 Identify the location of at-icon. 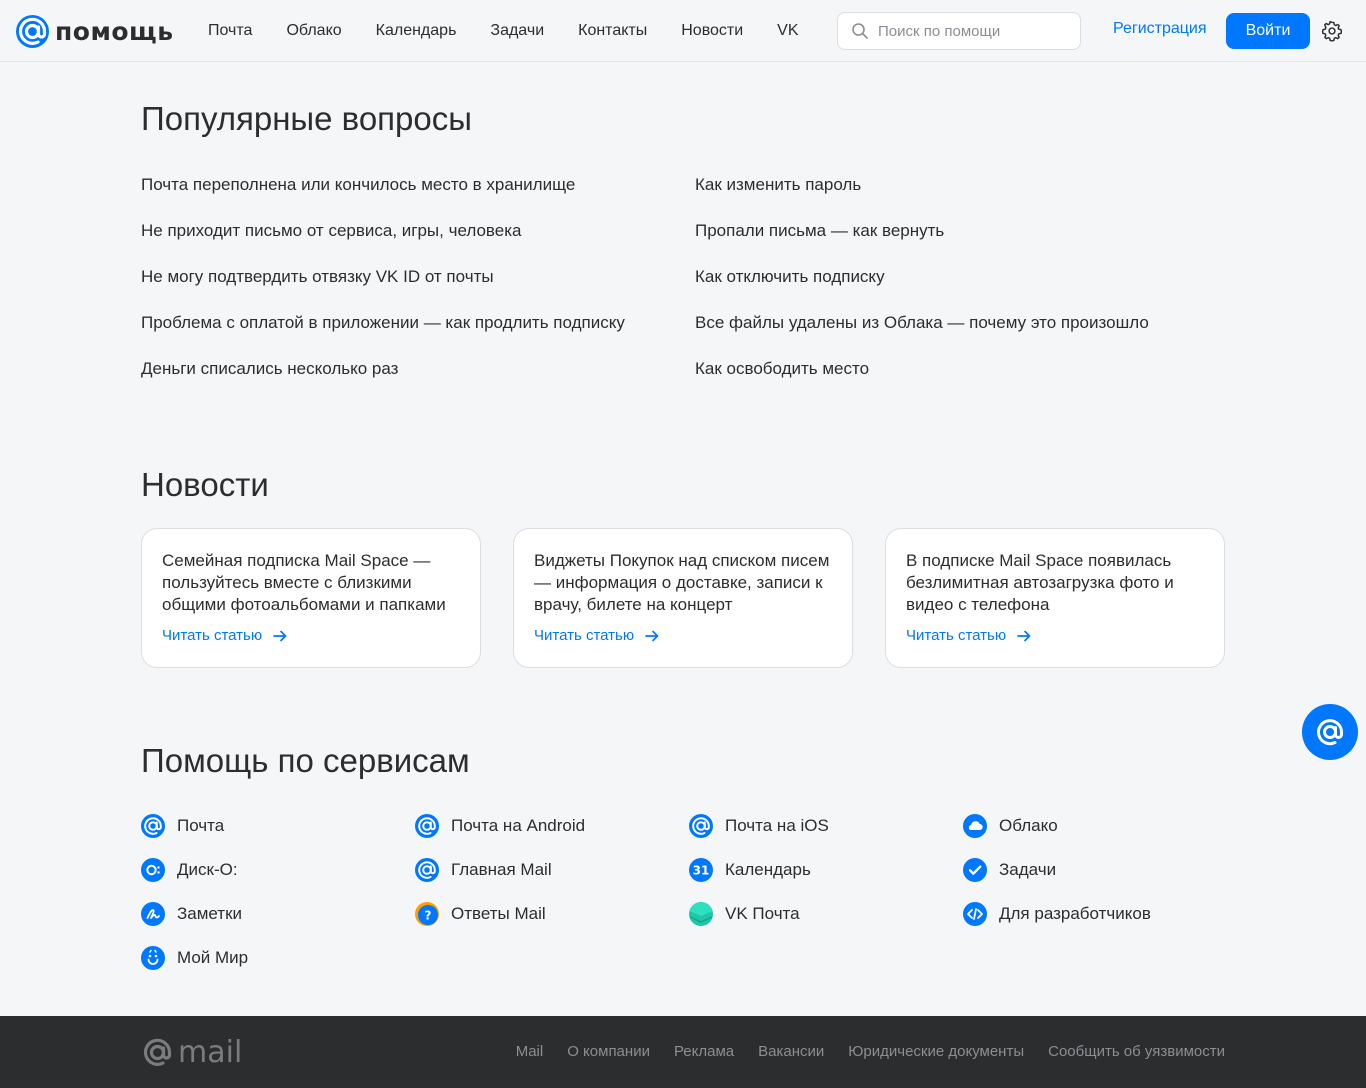
(1330, 732).